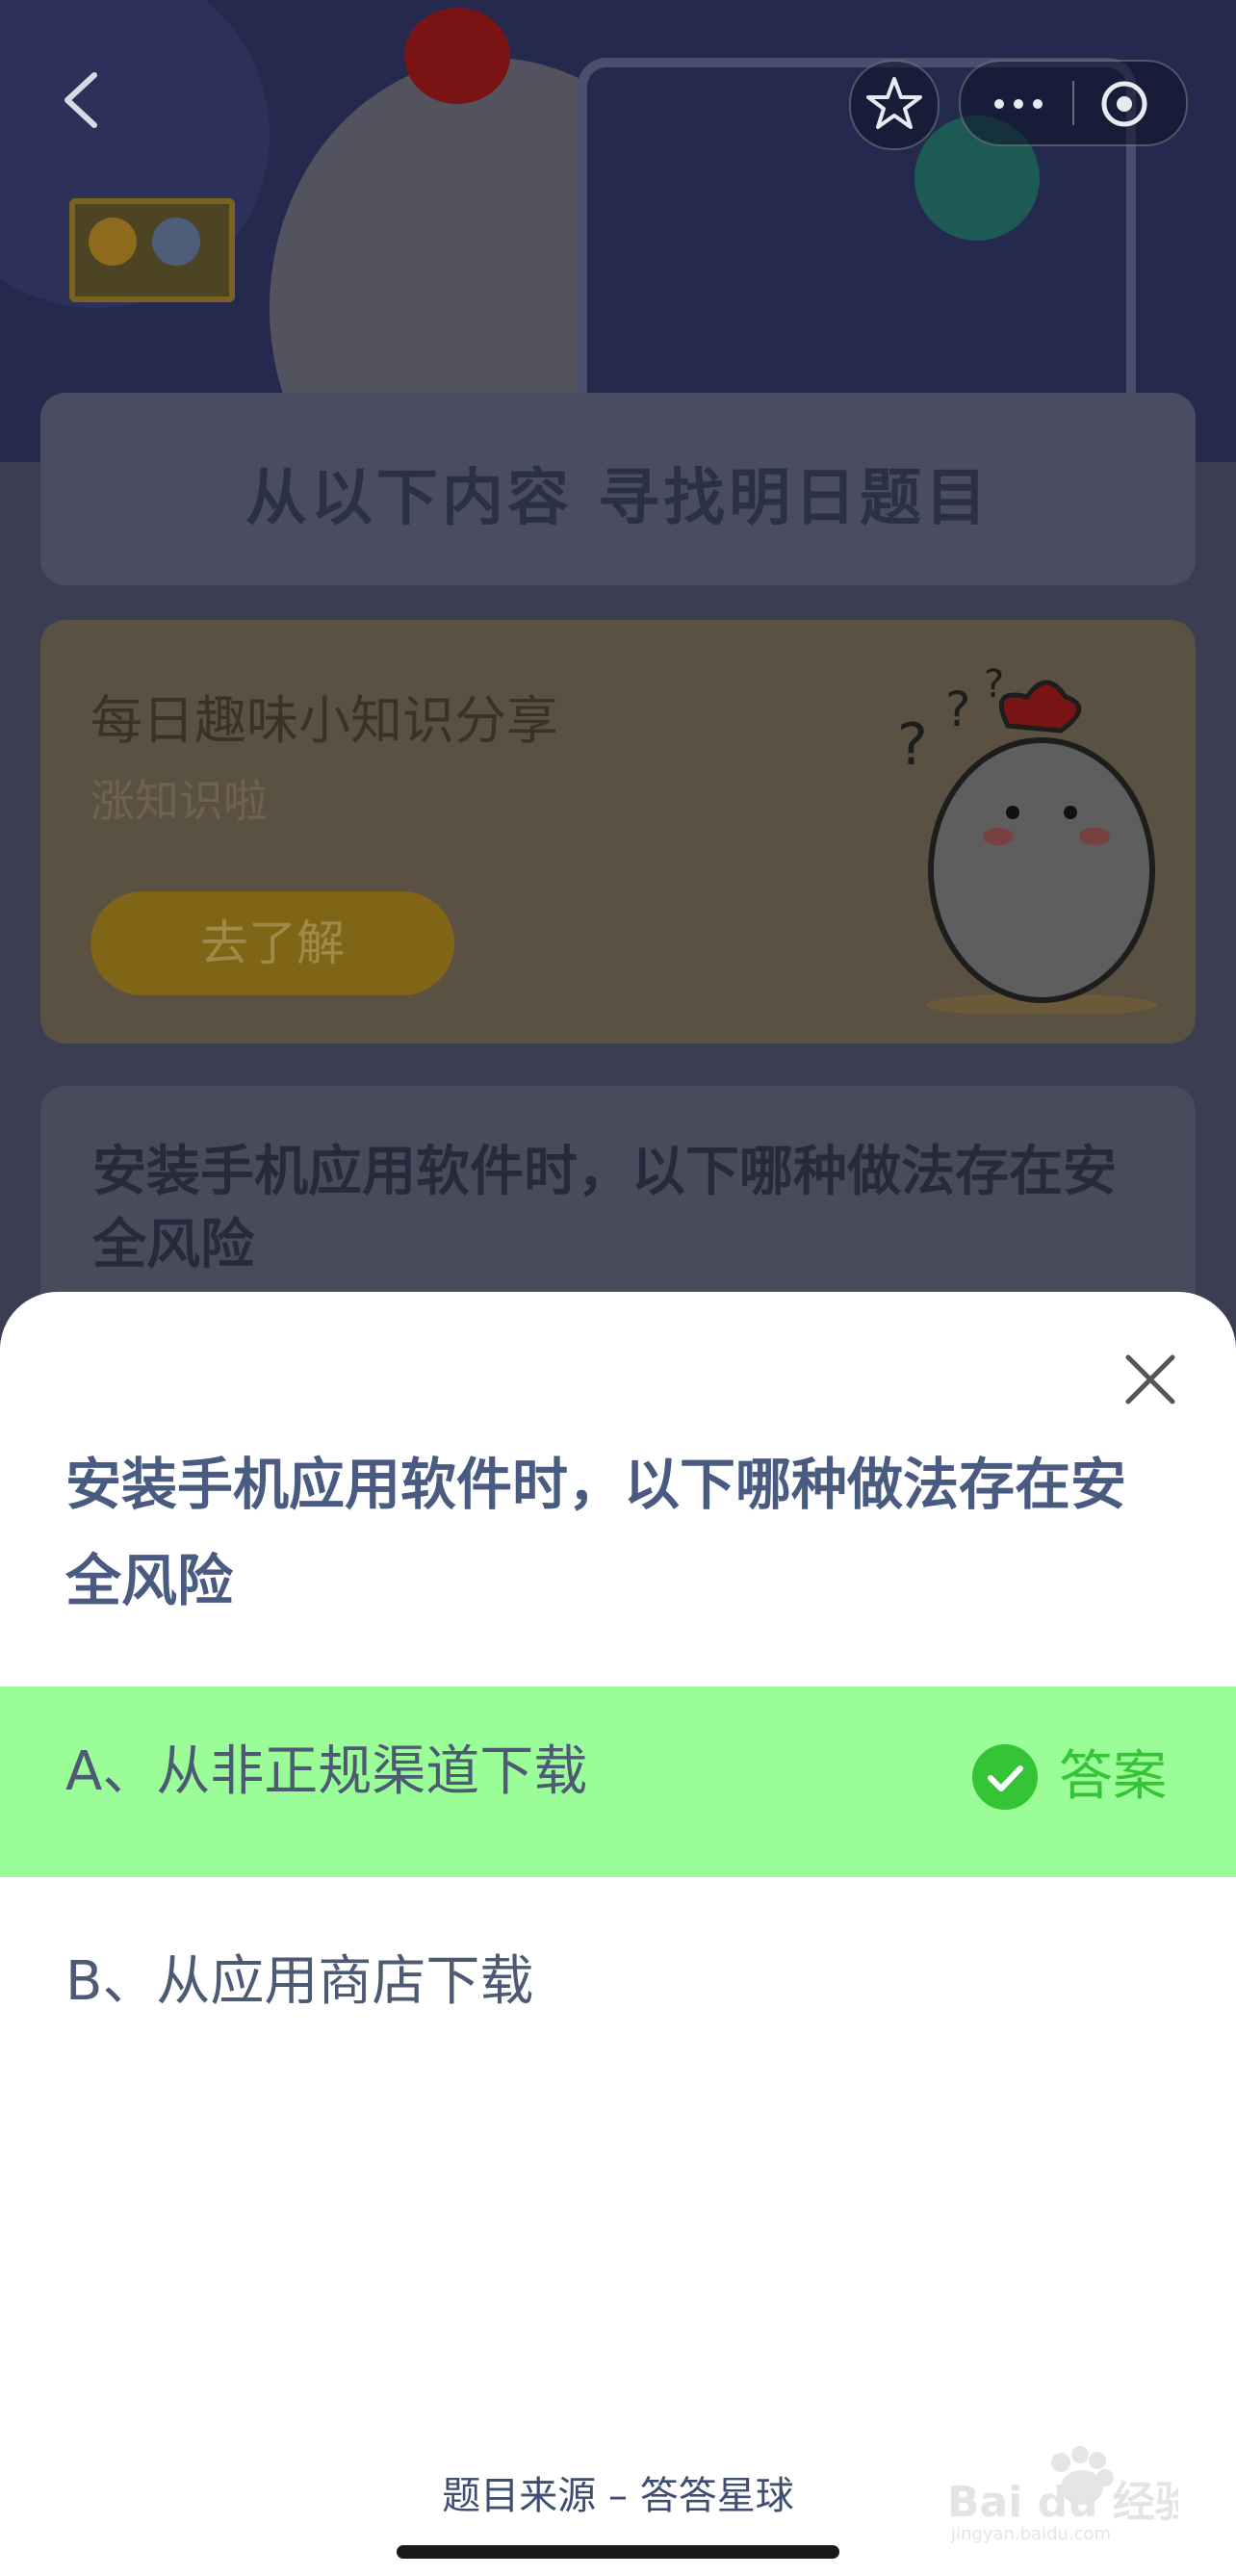  I want to click on question-card-text: 安装手机应用软件时，以下哪种做法存在安全风险, so click(604, 1208).